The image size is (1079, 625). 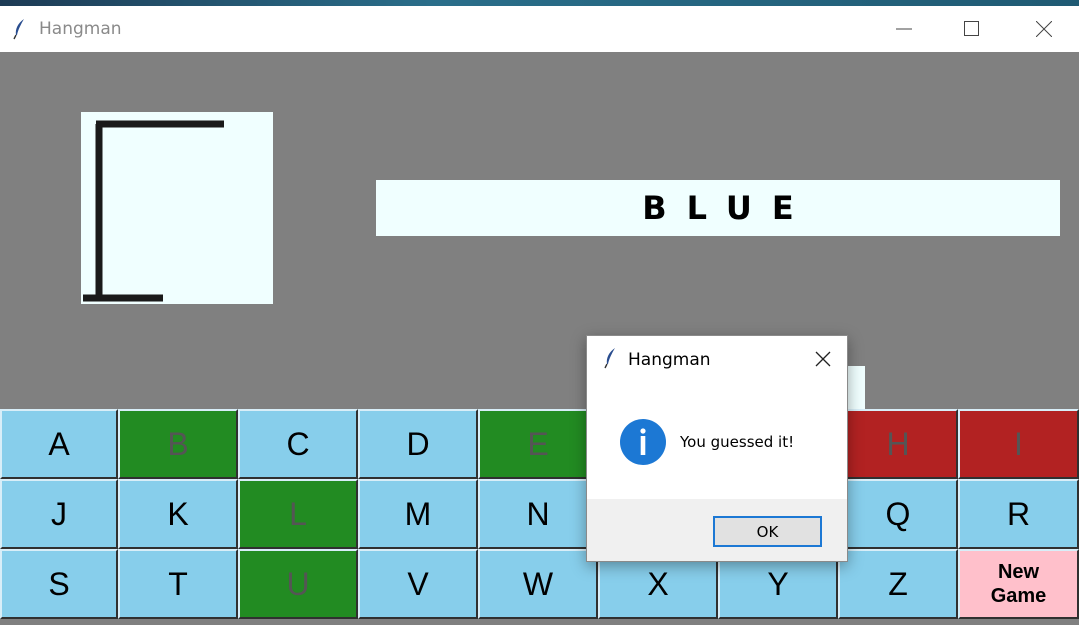 I want to click on minimize-icon, so click(x=904, y=29).